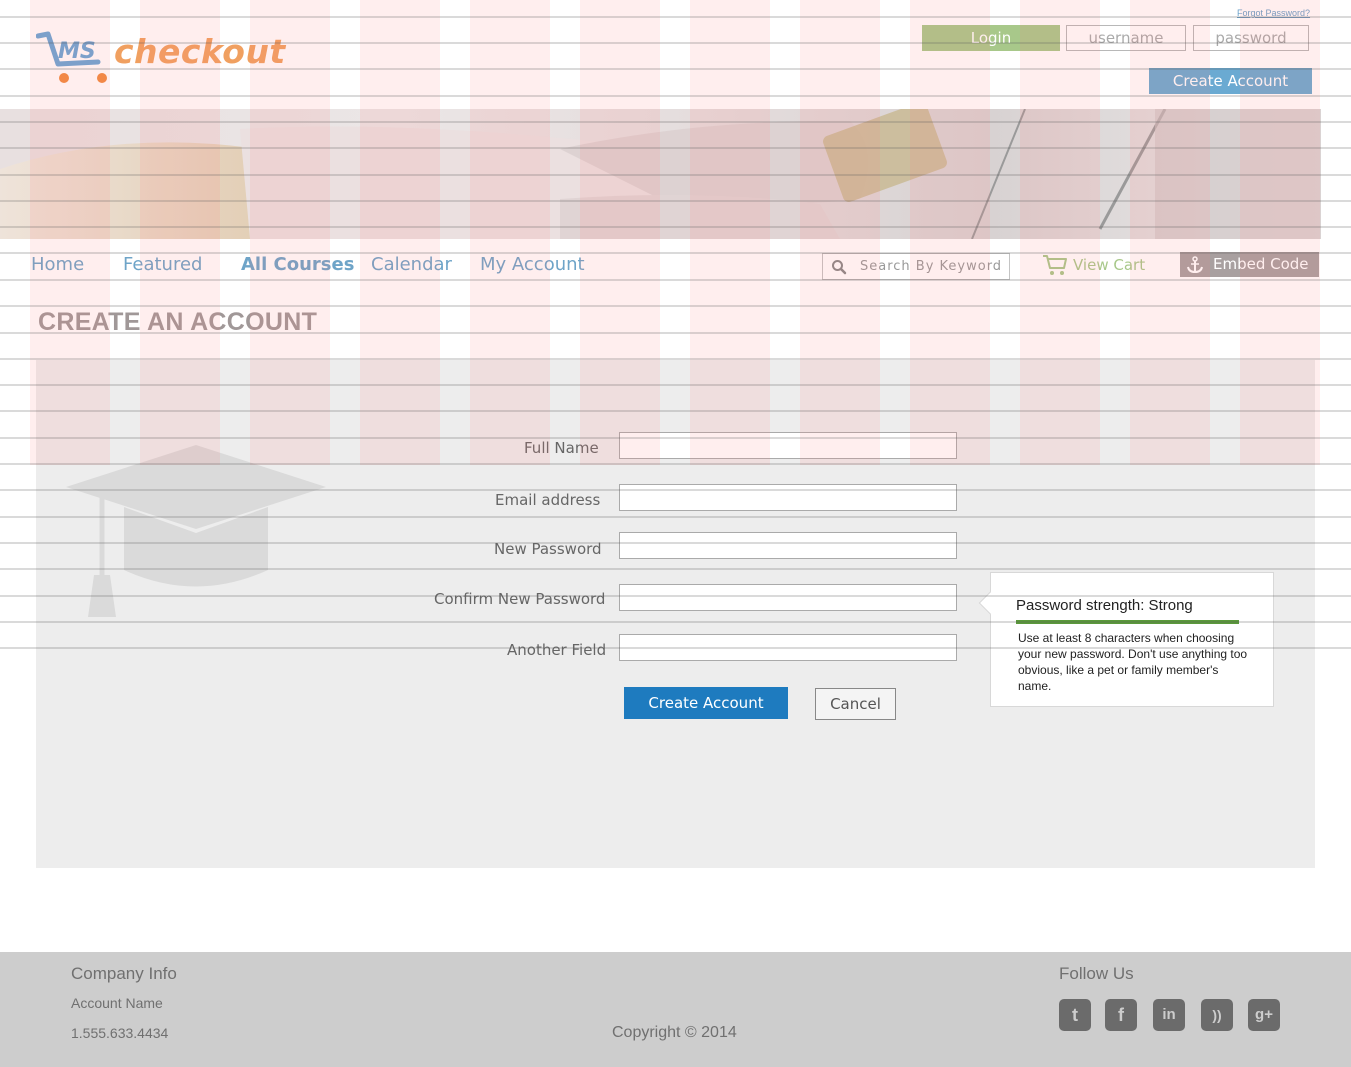 The image size is (1351, 1067). What do you see at coordinates (788, 545) in the screenshot?
I see `new-password-input` at bounding box center [788, 545].